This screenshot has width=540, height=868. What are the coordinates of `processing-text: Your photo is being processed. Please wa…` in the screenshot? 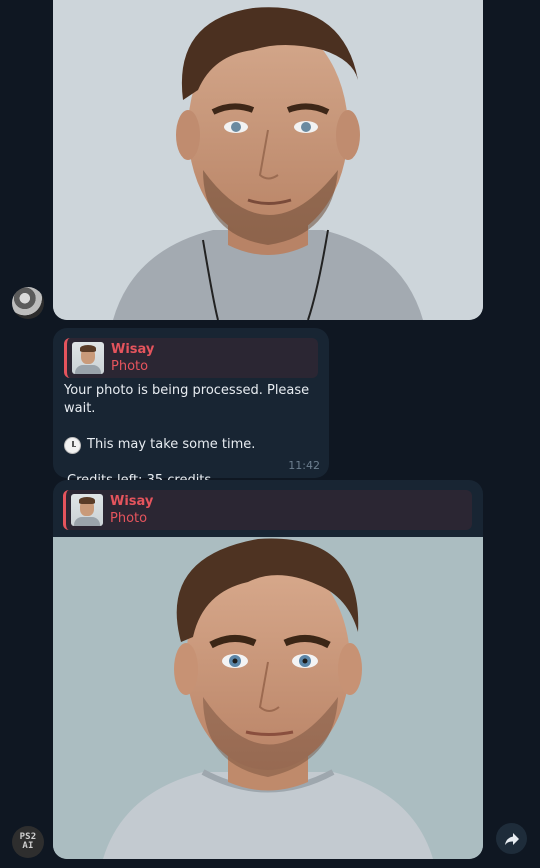 It's located at (187, 399).